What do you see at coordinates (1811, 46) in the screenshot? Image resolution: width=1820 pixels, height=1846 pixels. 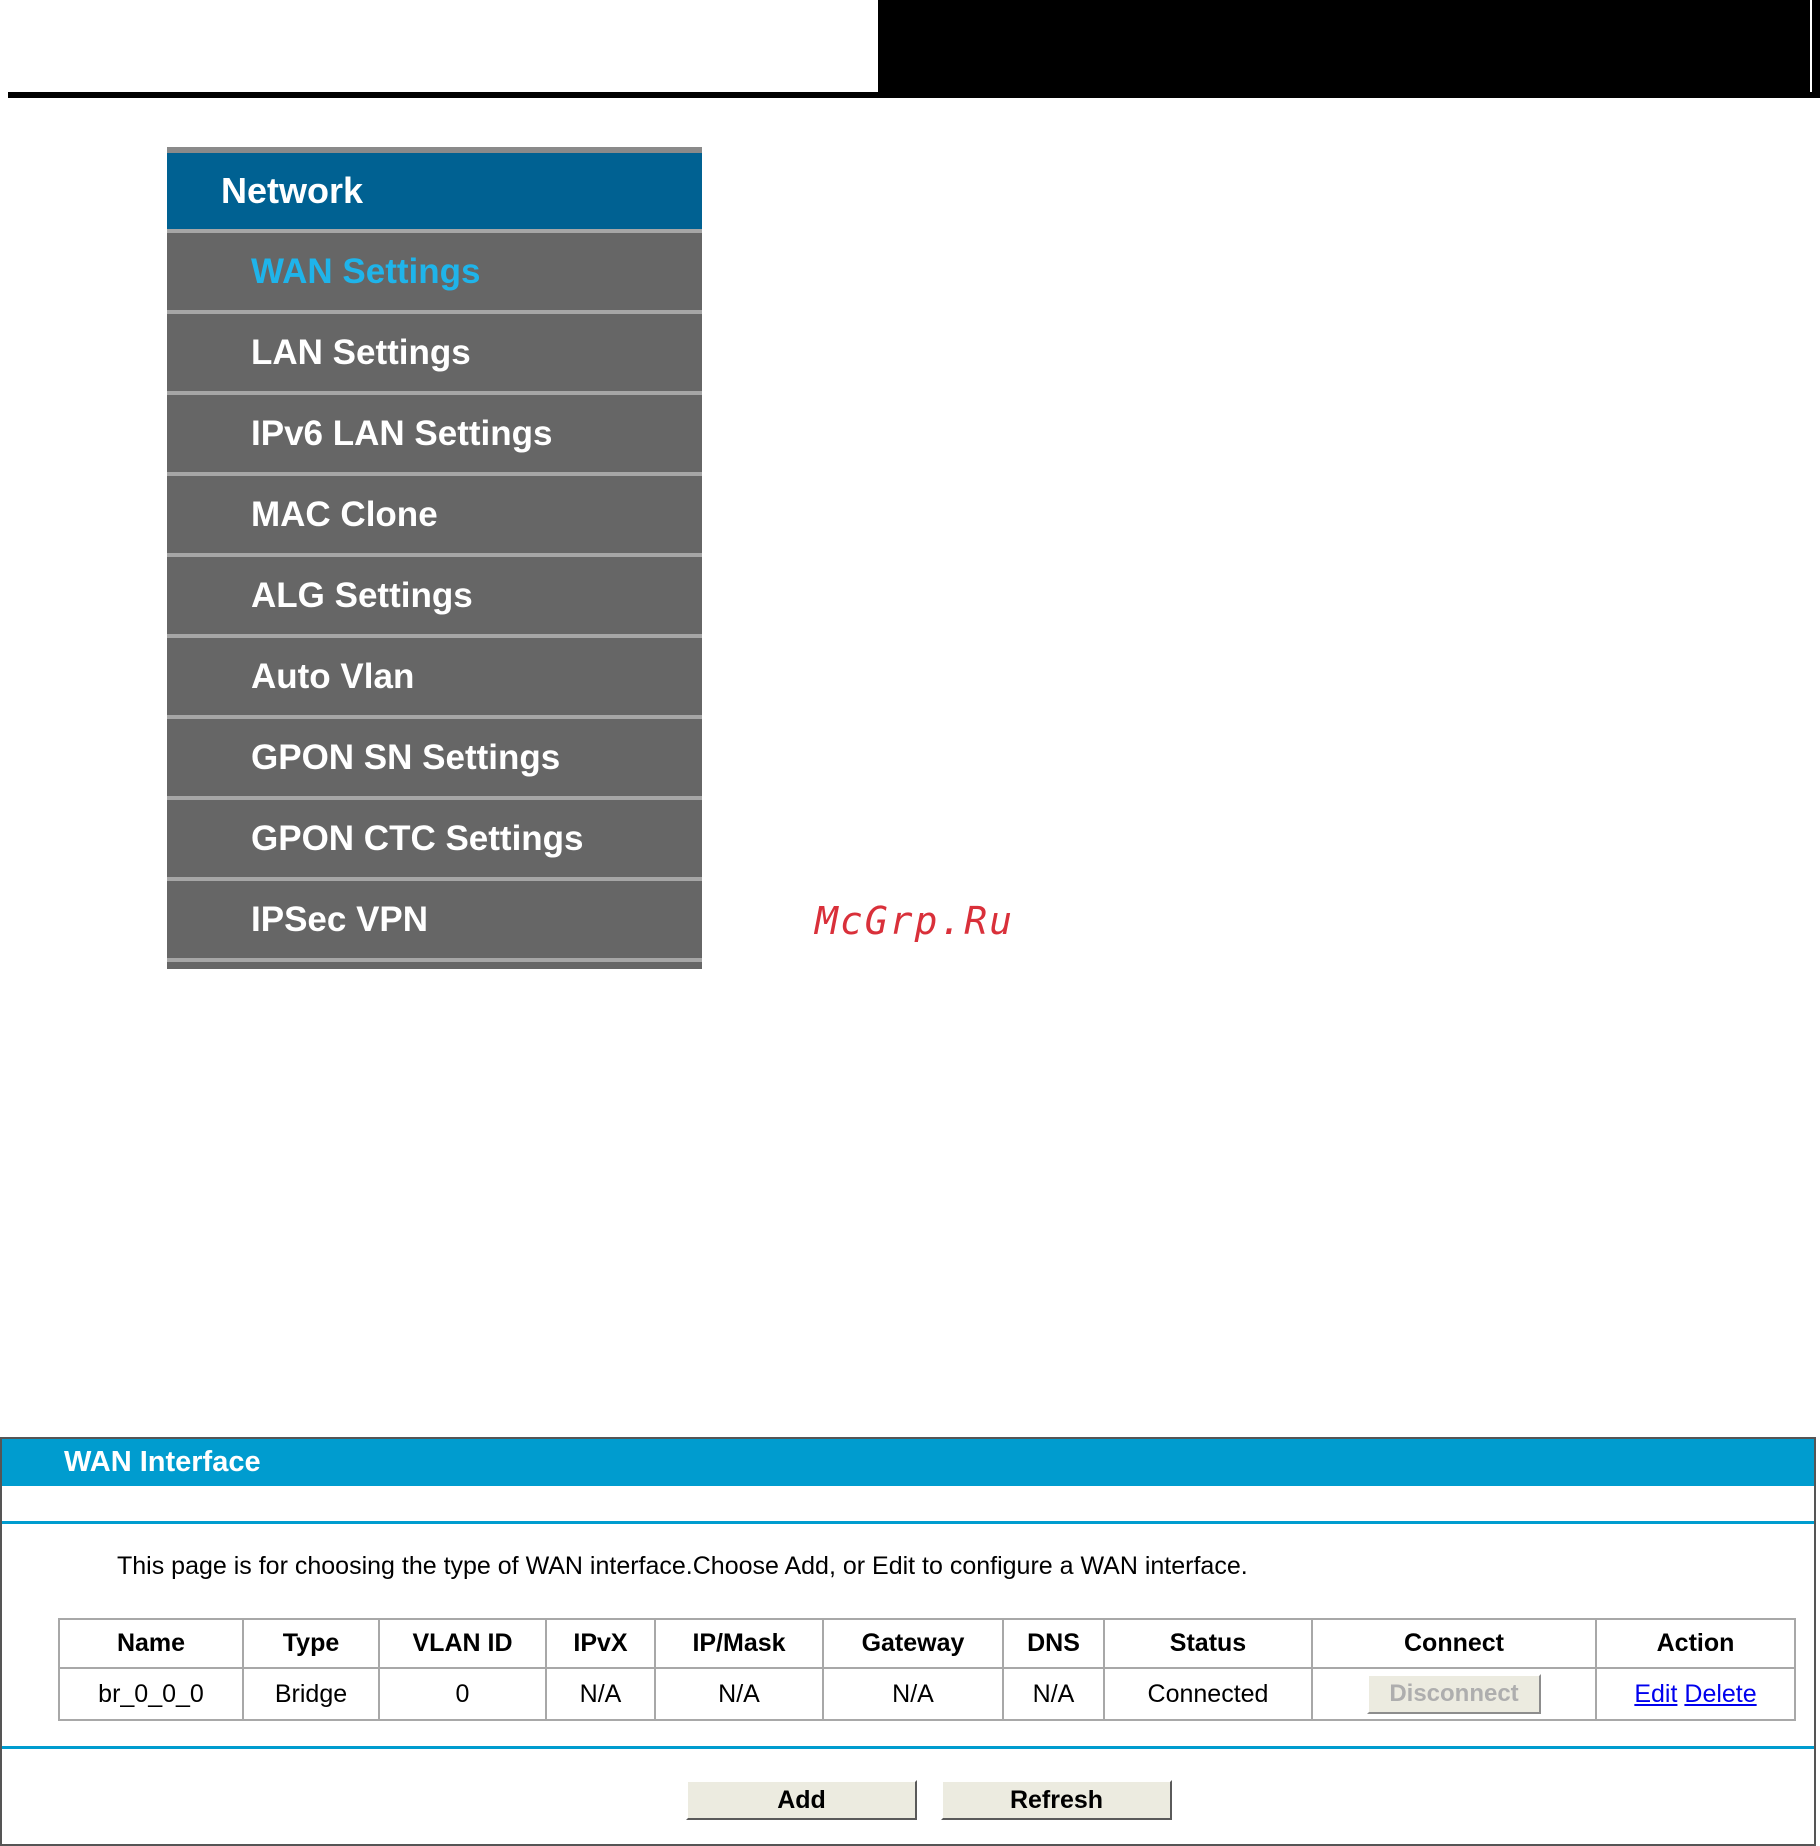 I see `header-edge-line` at bounding box center [1811, 46].